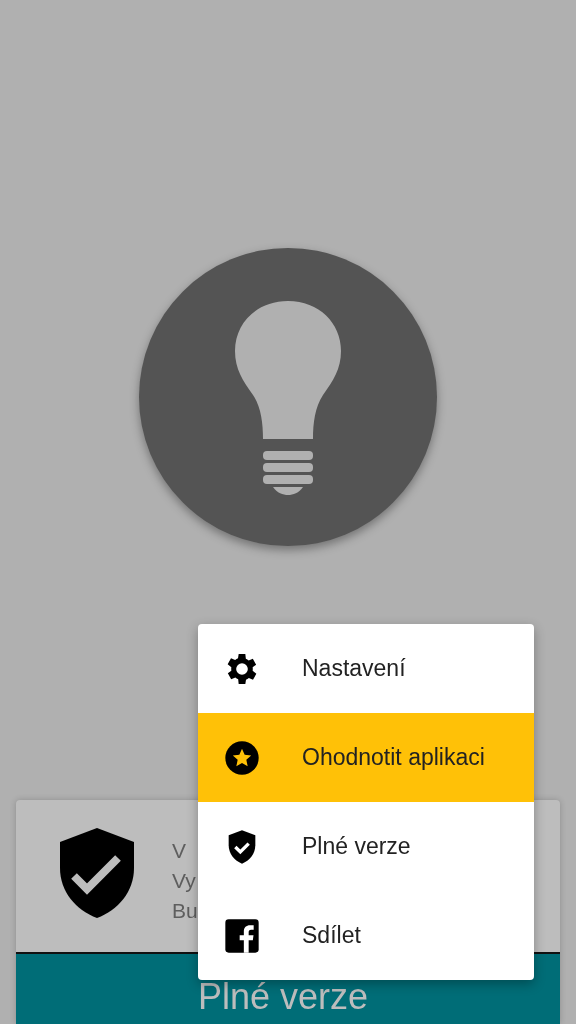  Describe the element at coordinates (366, 757) in the screenshot. I see `menu-item: Ohodnotit aplikaci` at that location.